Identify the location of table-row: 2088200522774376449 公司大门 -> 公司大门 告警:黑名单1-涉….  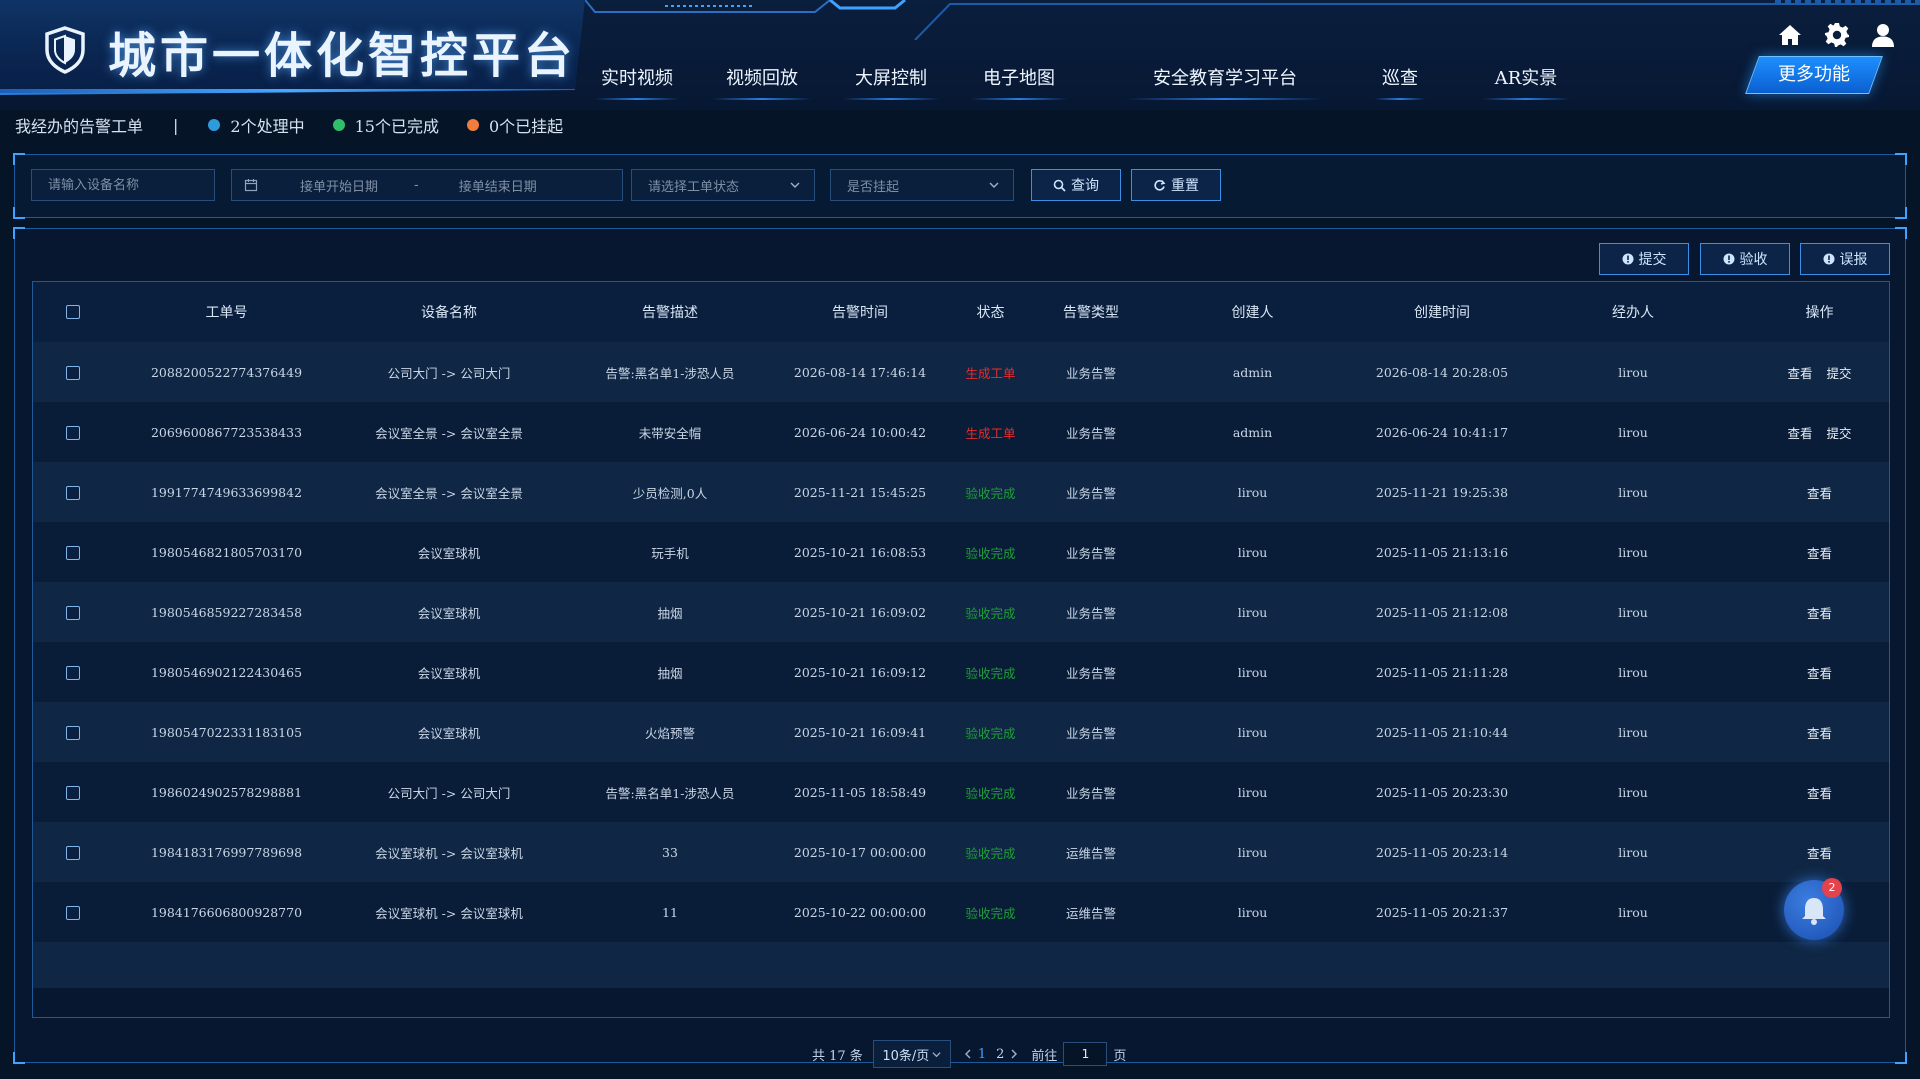
(961, 372).